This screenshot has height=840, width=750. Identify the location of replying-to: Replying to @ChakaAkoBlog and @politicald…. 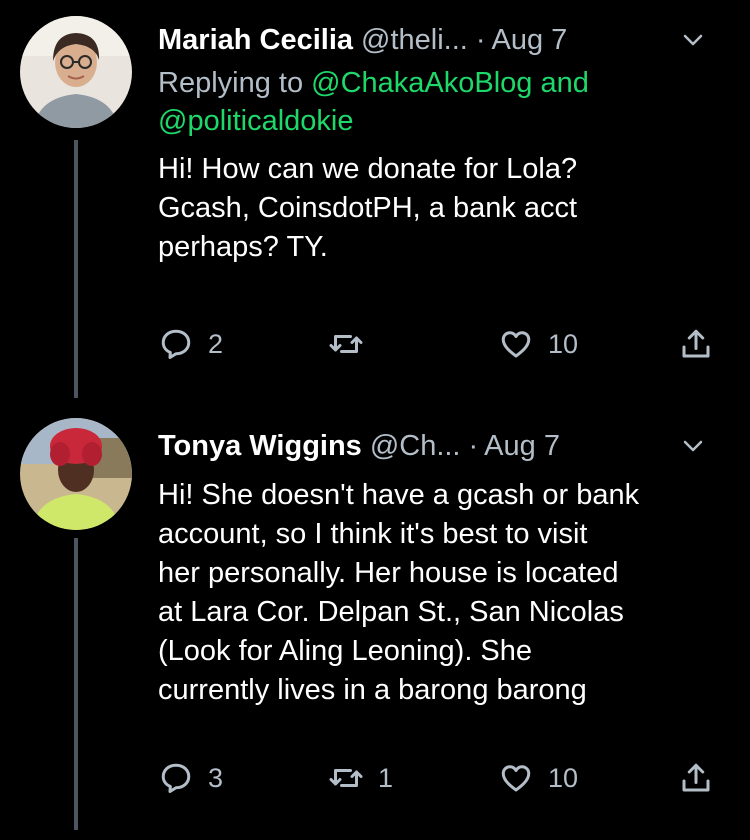
(439, 102).